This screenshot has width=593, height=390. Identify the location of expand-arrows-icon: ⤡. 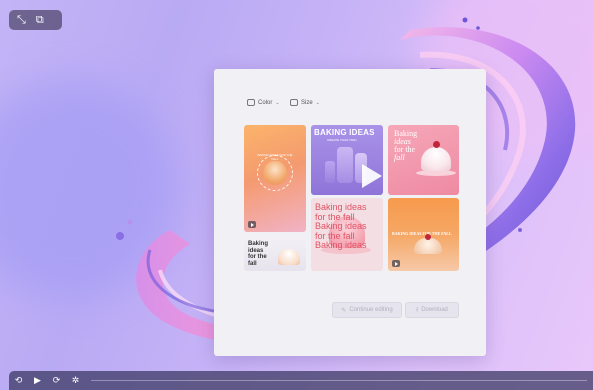
(21, 20).